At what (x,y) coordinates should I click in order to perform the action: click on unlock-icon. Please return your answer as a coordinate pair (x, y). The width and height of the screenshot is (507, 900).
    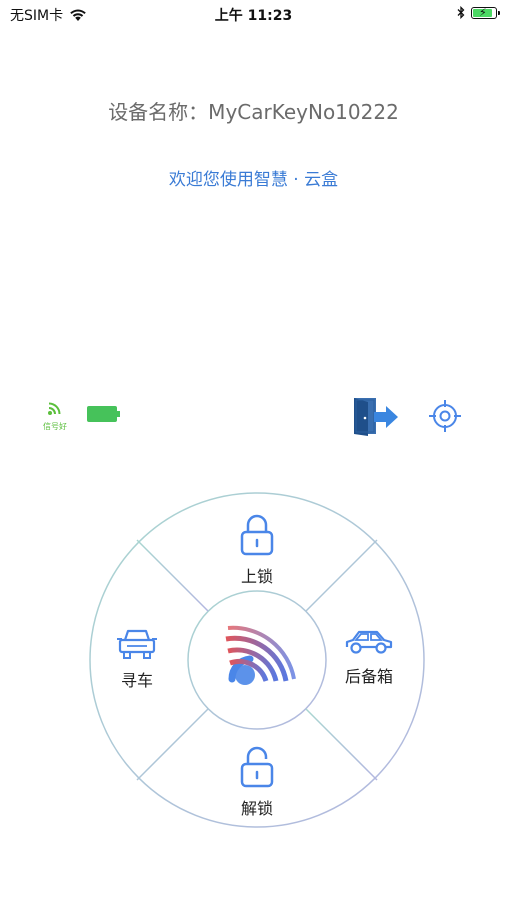
    Looking at the image, I should click on (257, 767).